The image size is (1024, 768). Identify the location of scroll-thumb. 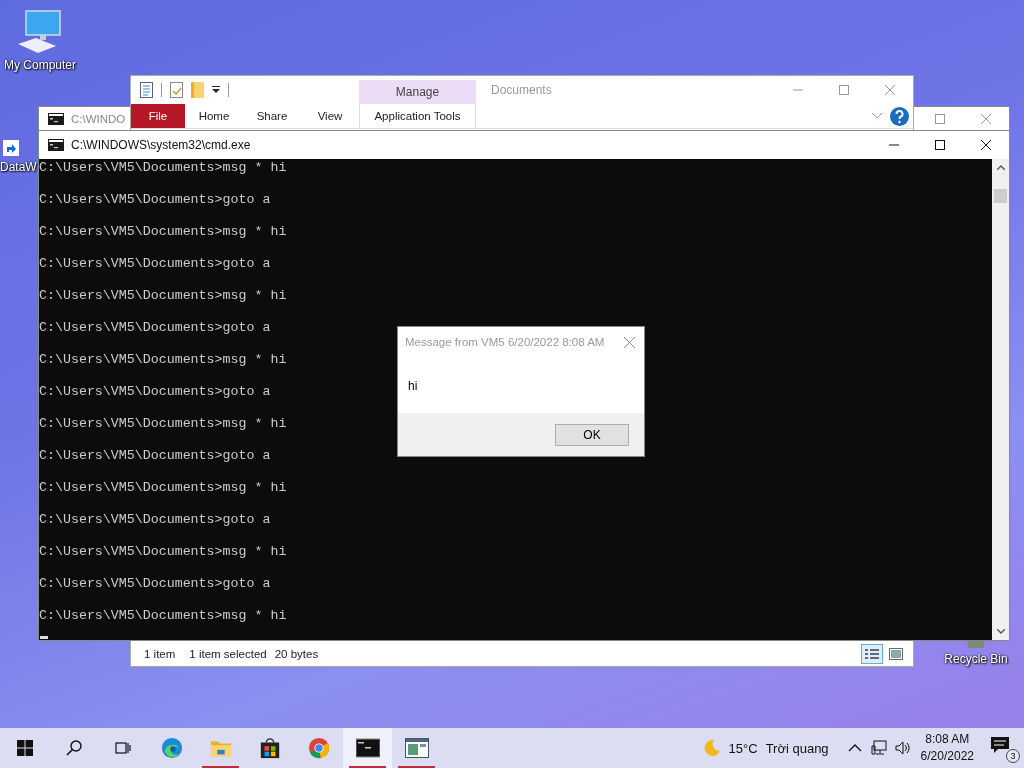
(1000, 196).